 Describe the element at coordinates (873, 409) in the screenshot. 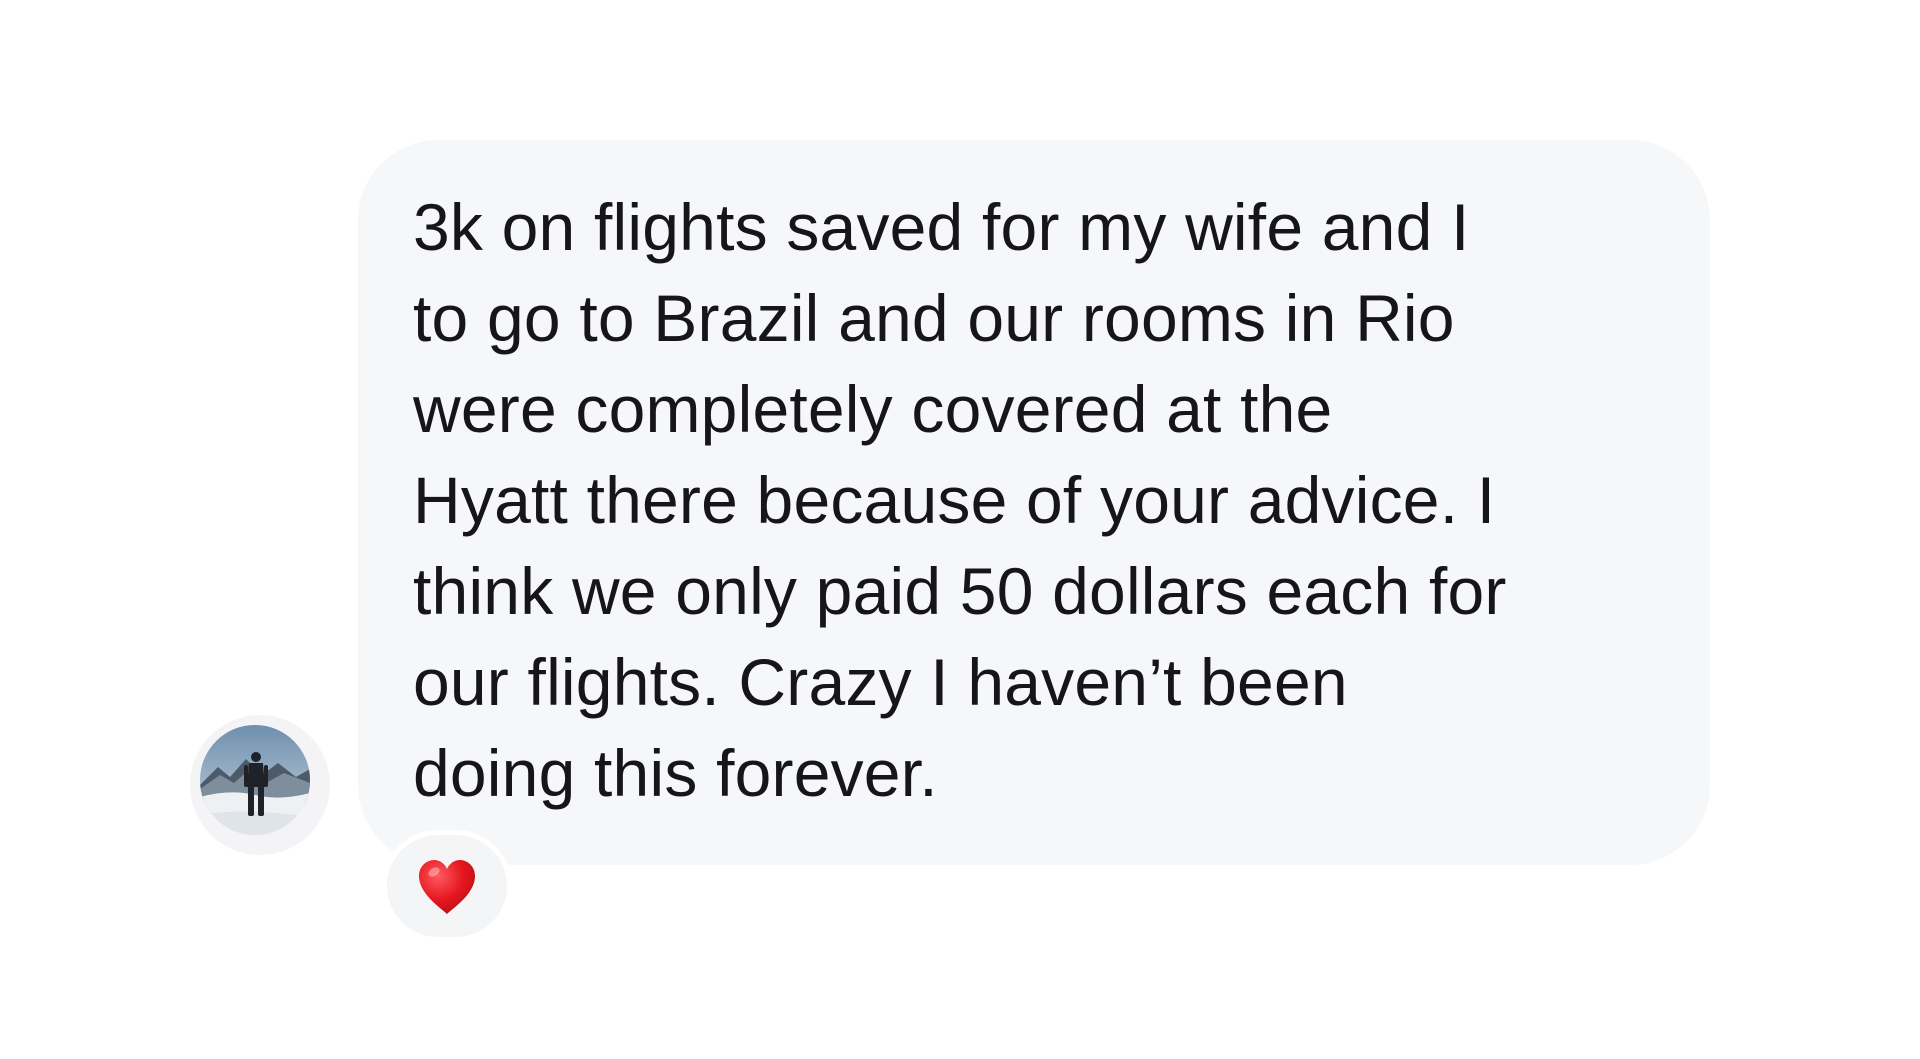

I see `message-line: were completely covered at the` at that location.